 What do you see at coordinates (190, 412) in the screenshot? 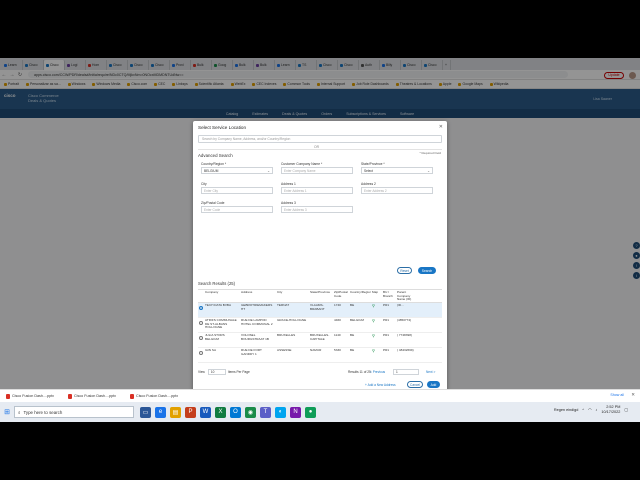
I see `powerpoint-icon: P` at bounding box center [190, 412].